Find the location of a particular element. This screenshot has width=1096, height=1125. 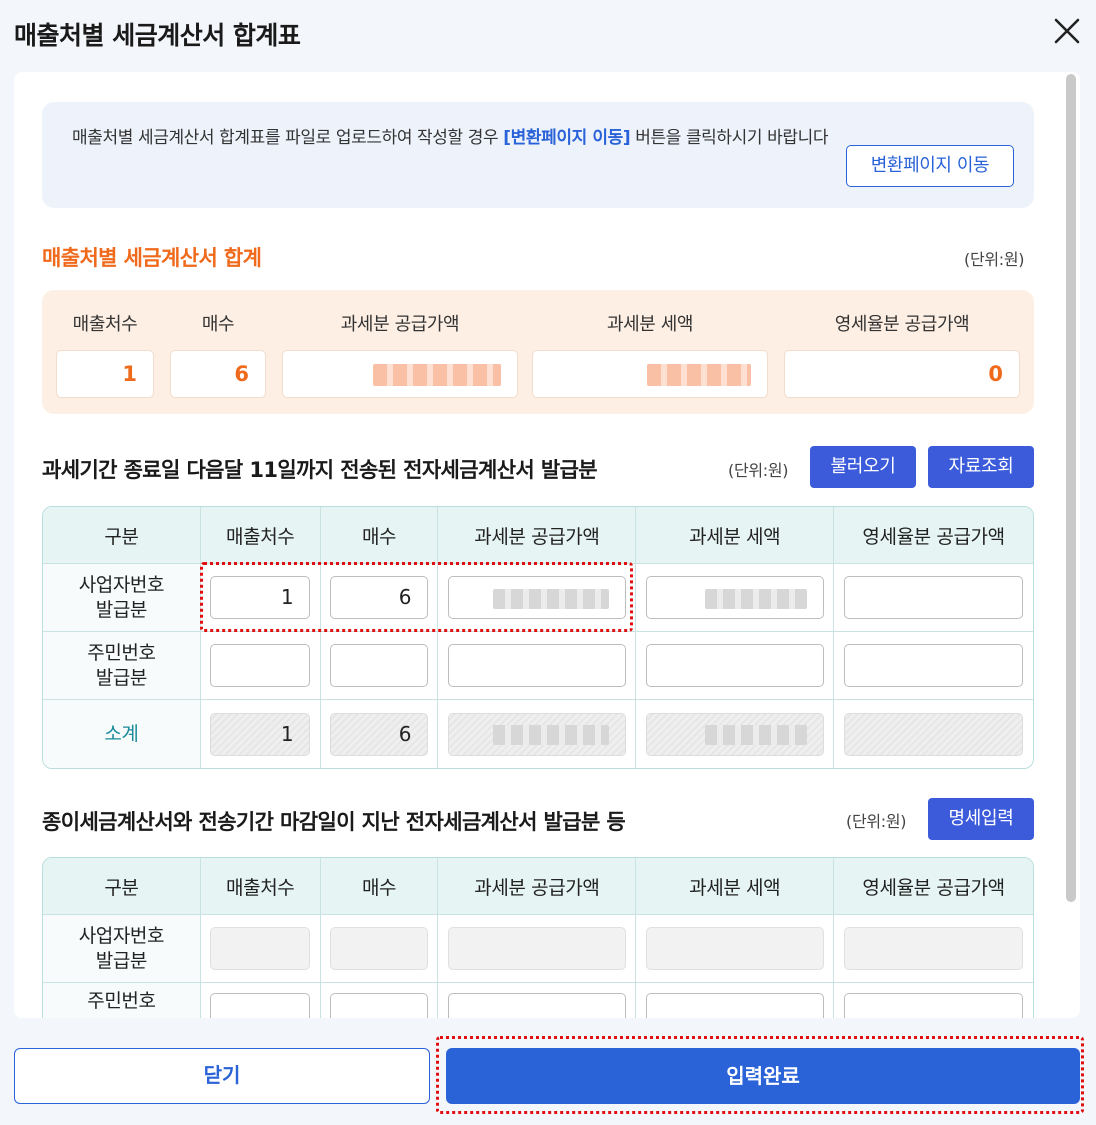

query-button: 자료조회 is located at coordinates (981, 467).